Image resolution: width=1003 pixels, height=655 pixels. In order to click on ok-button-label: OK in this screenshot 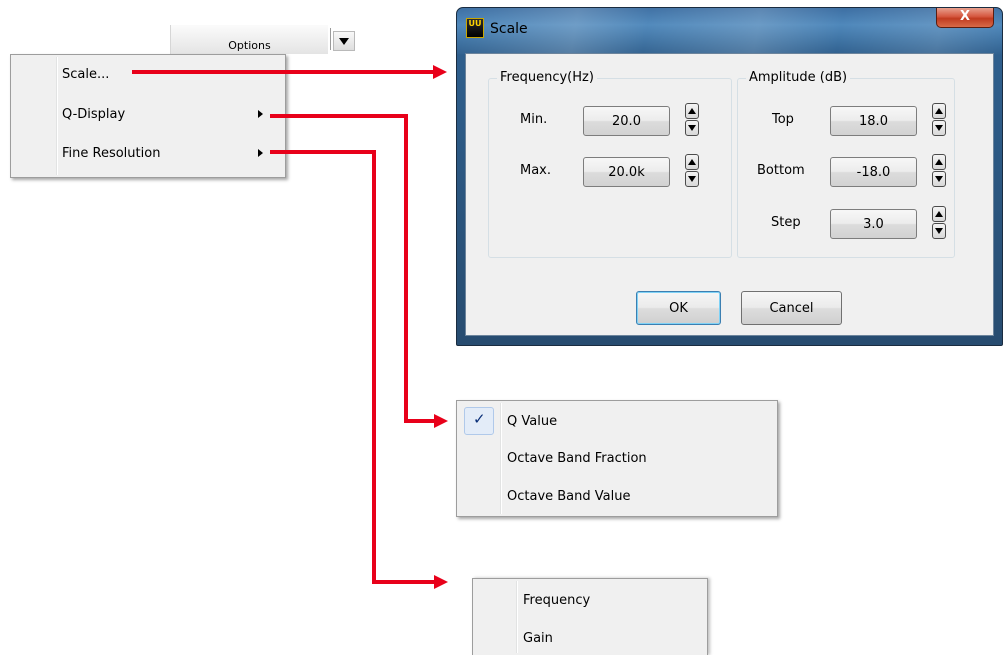, I will do `click(678, 308)`.